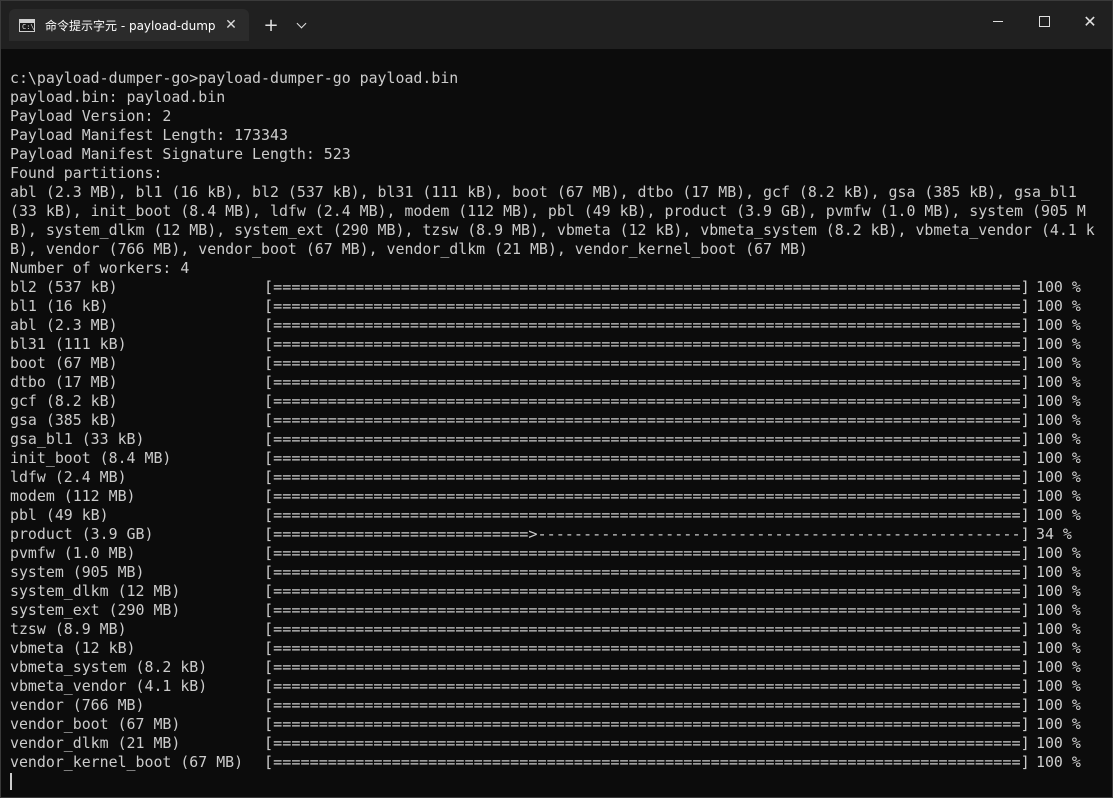 The image size is (1113, 798). What do you see at coordinates (91, 116) in the screenshot?
I see `output-line: Payload Version: 2` at bounding box center [91, 116].